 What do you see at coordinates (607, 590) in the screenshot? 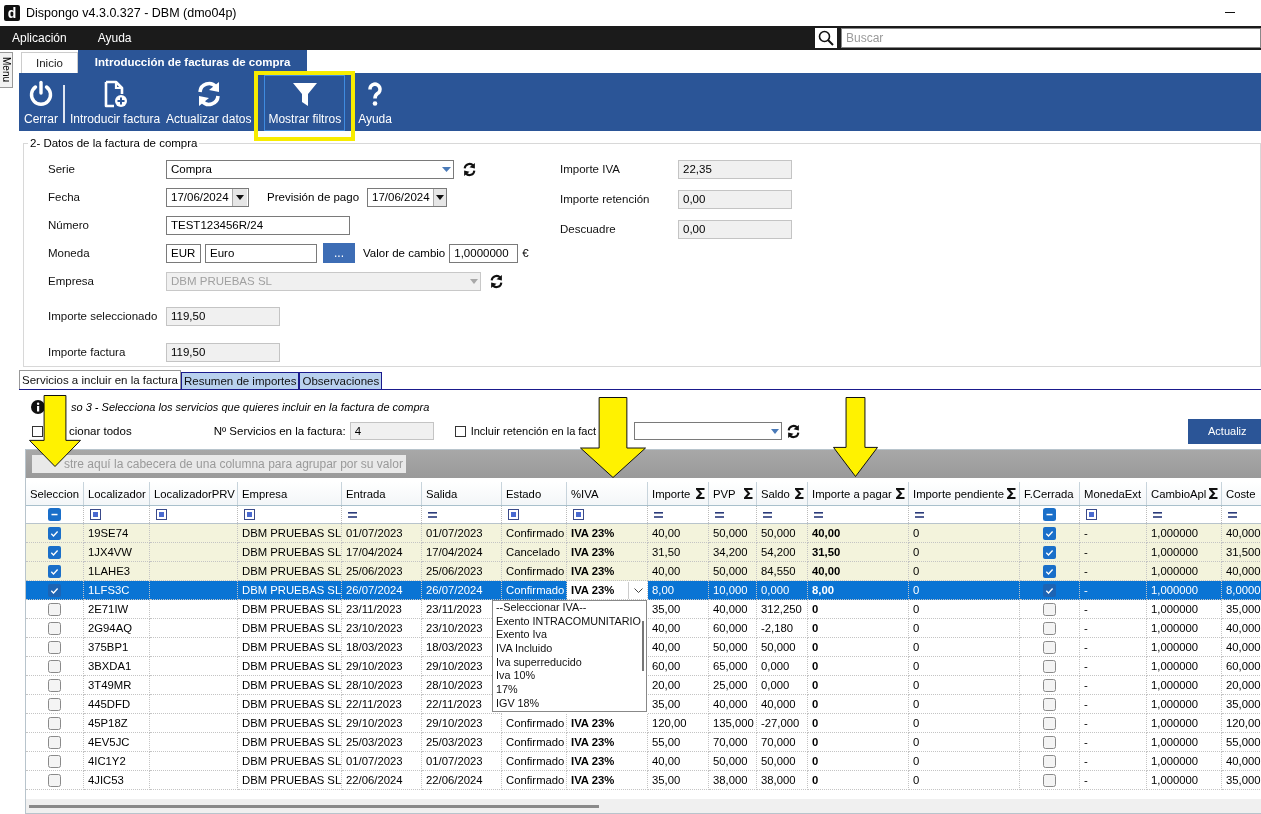
I see `dropdown-field: IVA 23%` at bounding box center [607, 590].